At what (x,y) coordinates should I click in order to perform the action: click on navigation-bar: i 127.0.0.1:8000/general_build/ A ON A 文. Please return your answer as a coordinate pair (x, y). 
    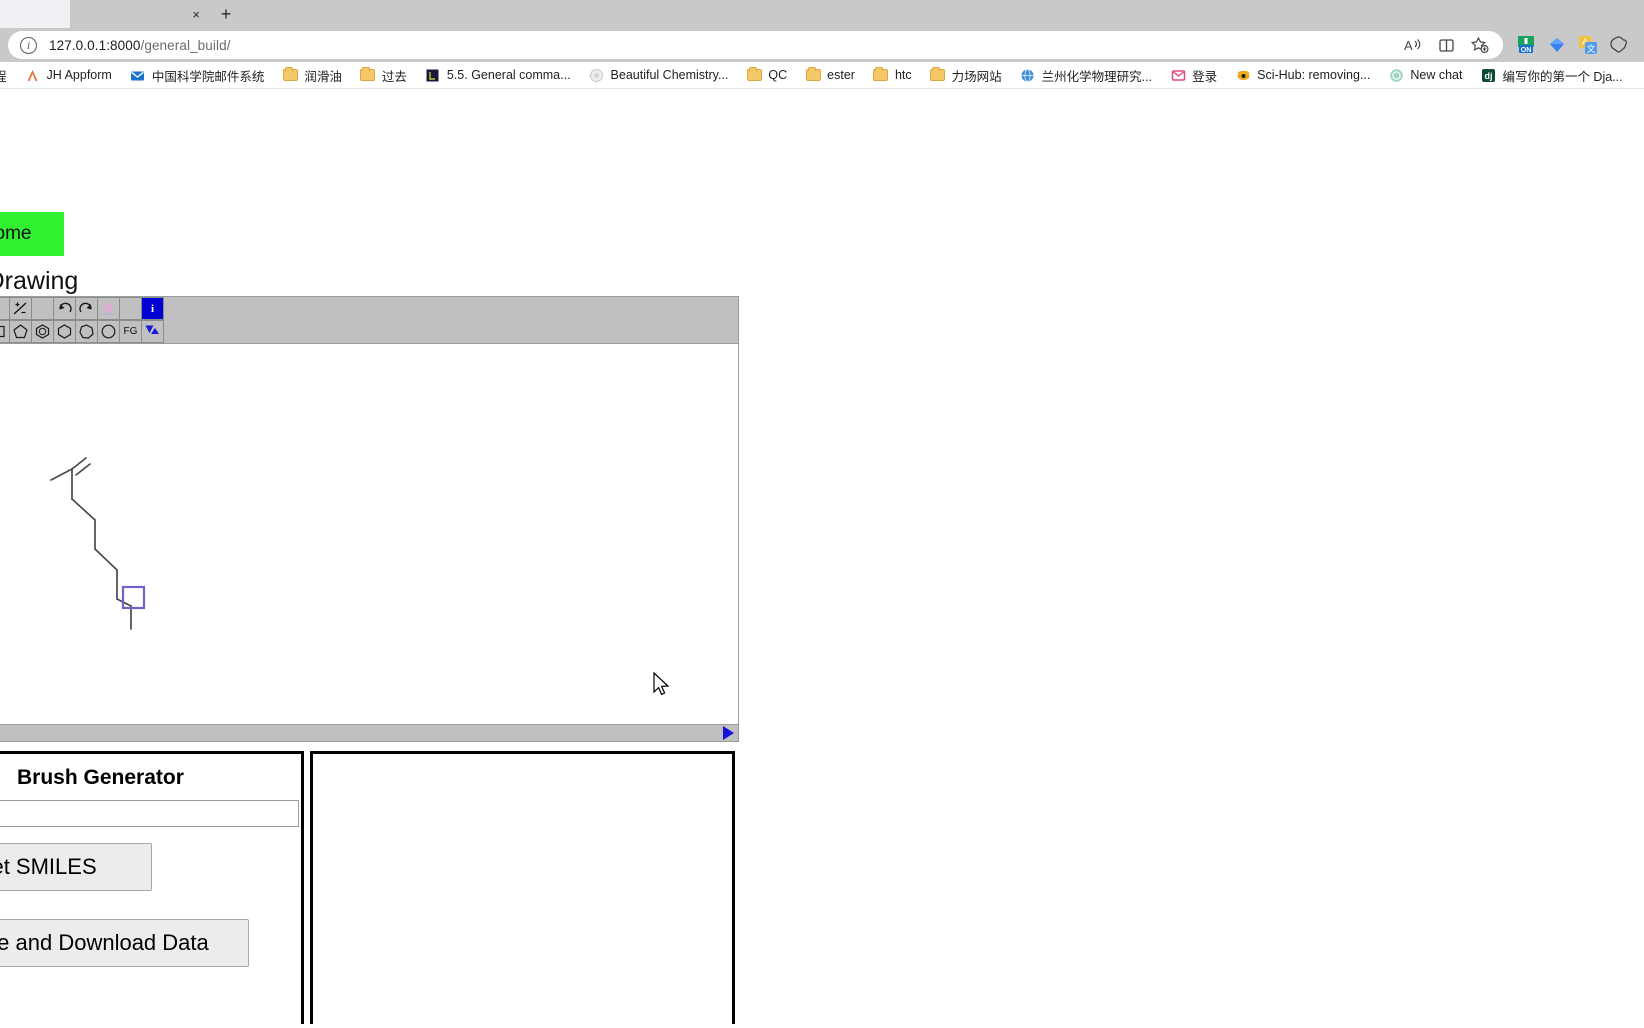
    Looking at the image, I should click on (822, 45).